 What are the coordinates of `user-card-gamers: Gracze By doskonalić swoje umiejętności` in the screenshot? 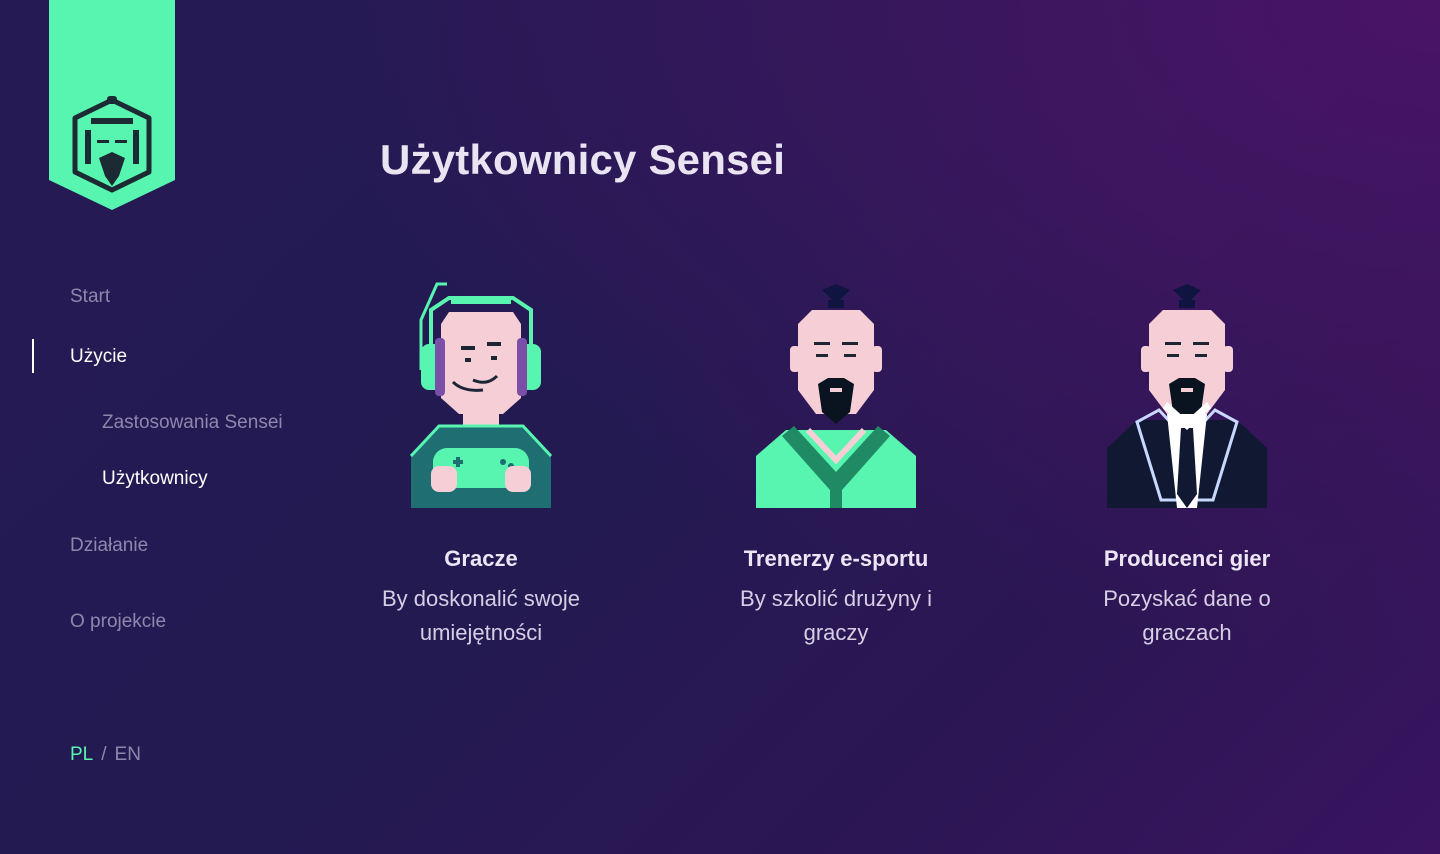 It's located at (481, 465).